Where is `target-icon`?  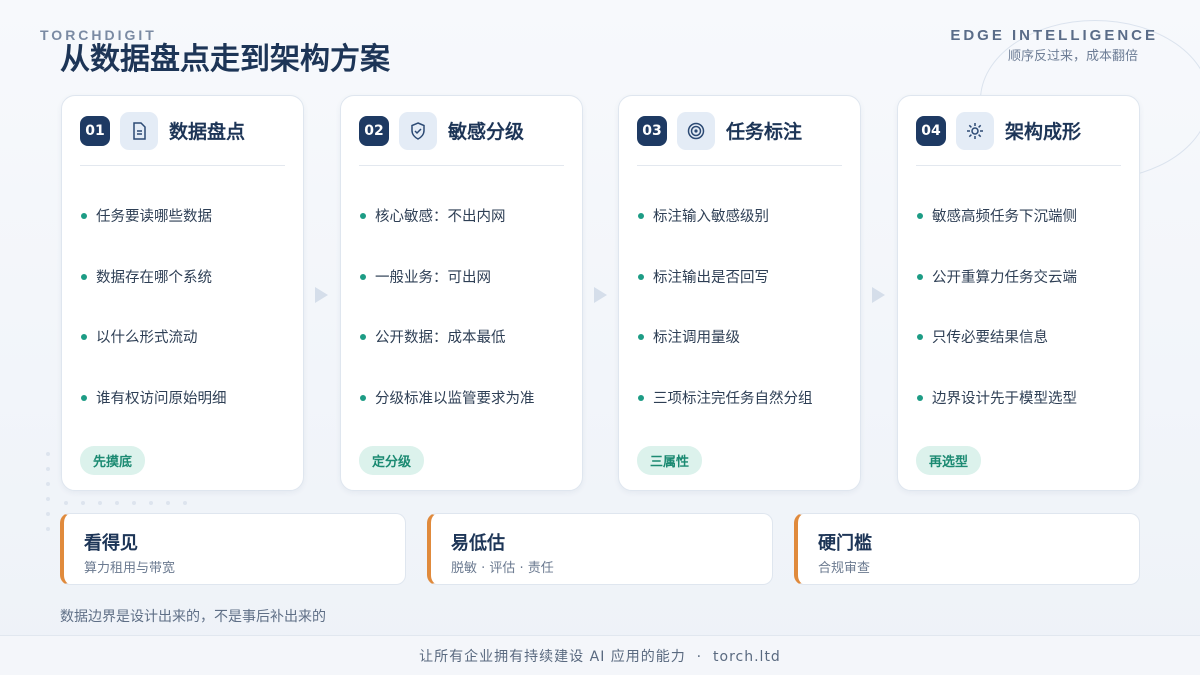
target-icon is located at coordinates (696, 130).